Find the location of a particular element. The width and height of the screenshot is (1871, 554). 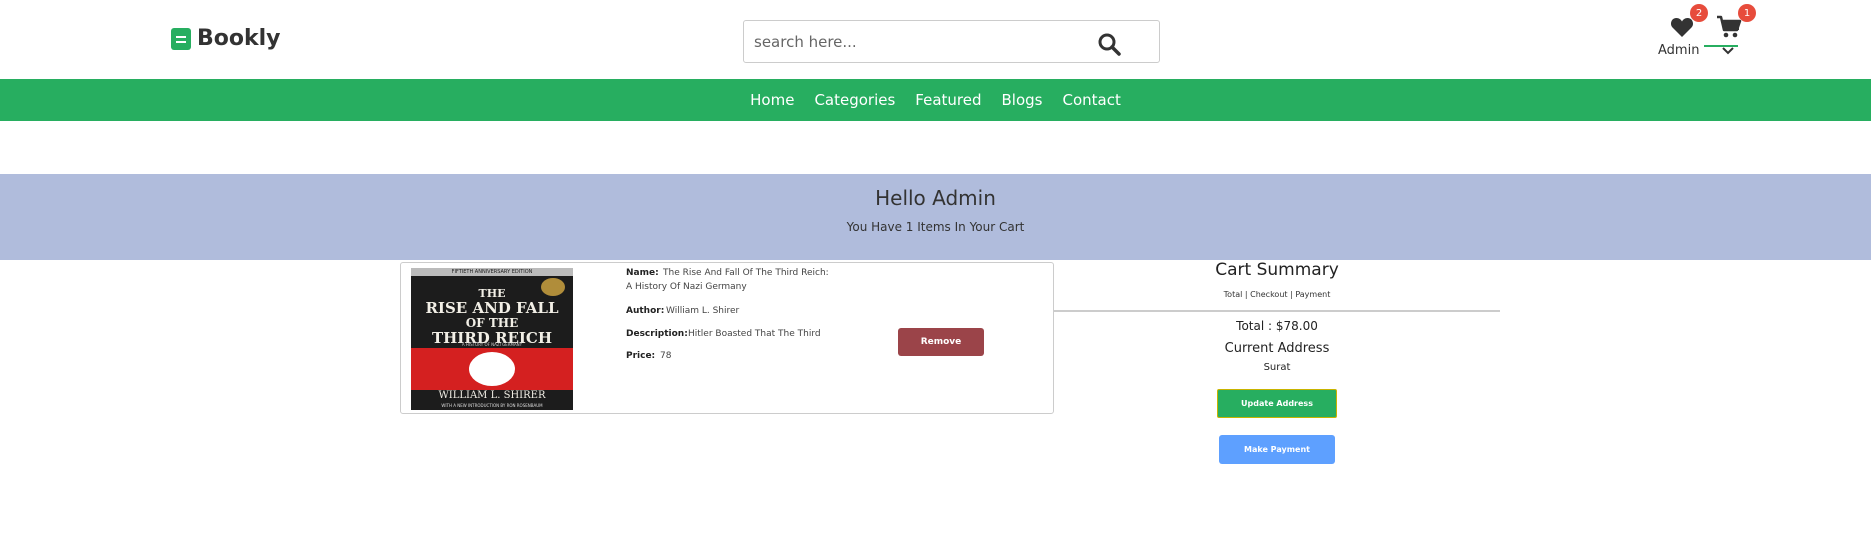

author-value: William L. Shirer is located at coordinates (703, 311).